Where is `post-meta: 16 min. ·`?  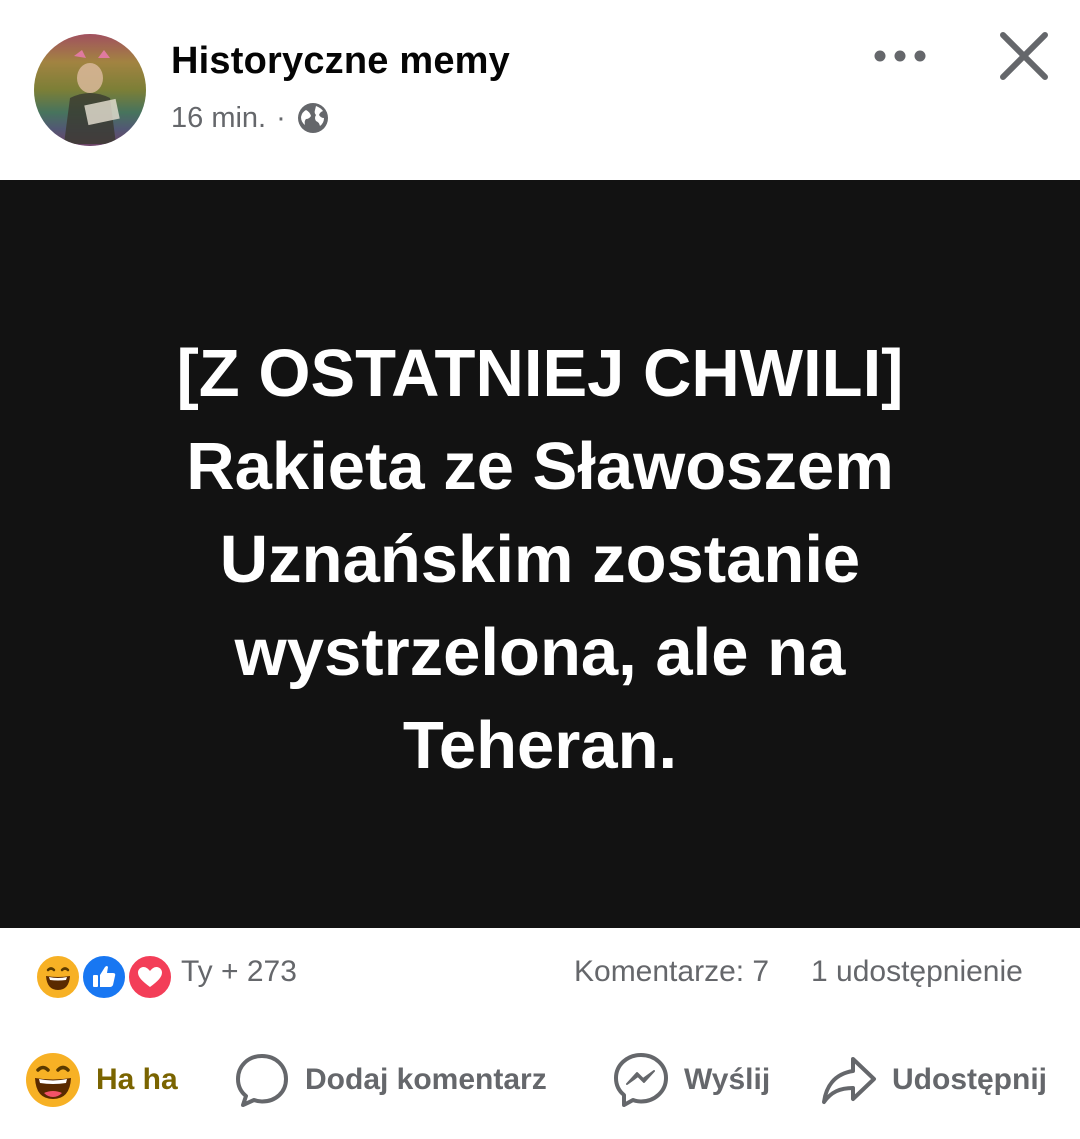
post-meta: 16 min. · is located at coordinates (250, 118).